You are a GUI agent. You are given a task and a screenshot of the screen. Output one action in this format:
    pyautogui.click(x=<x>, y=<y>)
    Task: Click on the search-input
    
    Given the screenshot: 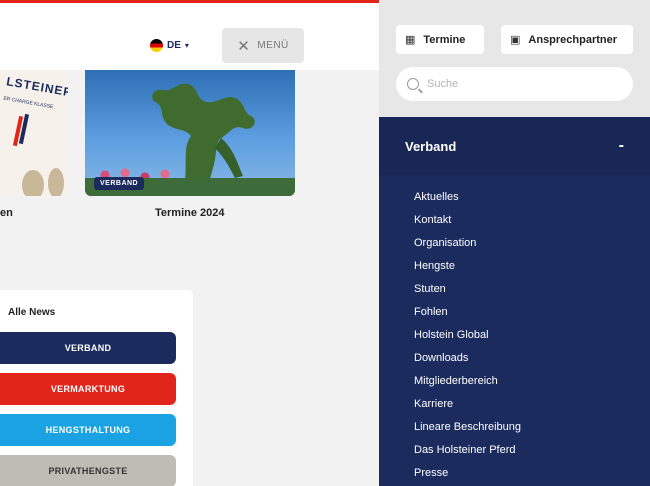 What is the action you would take?
    pyautogui.click(x=517, y=84)
    